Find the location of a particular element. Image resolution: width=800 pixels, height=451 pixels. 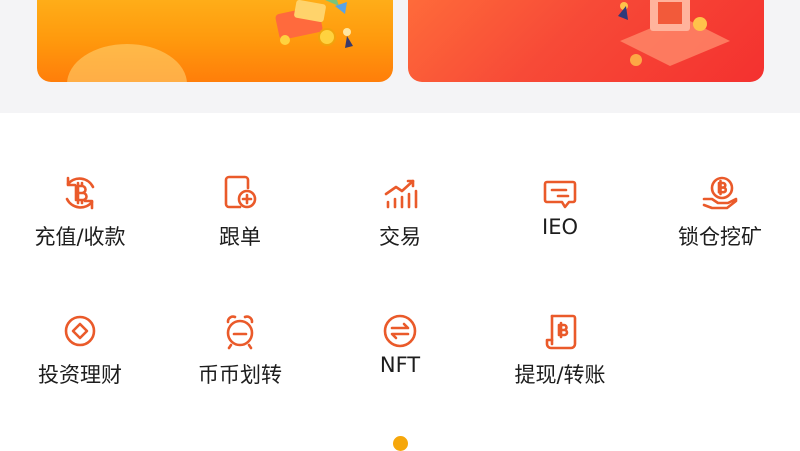

menu-item-deposit: 充值/收款 is located at coordinates (80, 228).